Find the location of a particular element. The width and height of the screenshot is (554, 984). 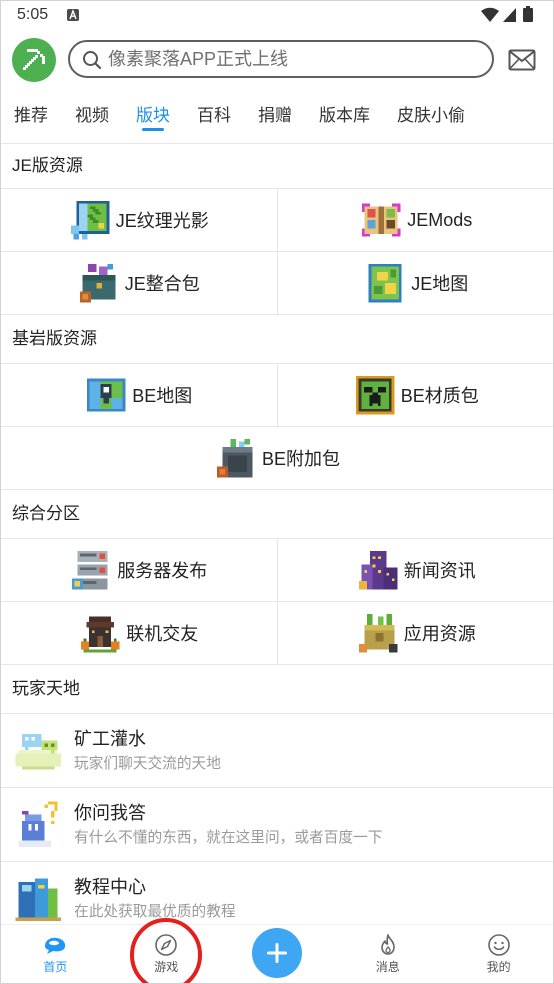

board-be-addon: BE附加包 is located at coordinates (277, 458).